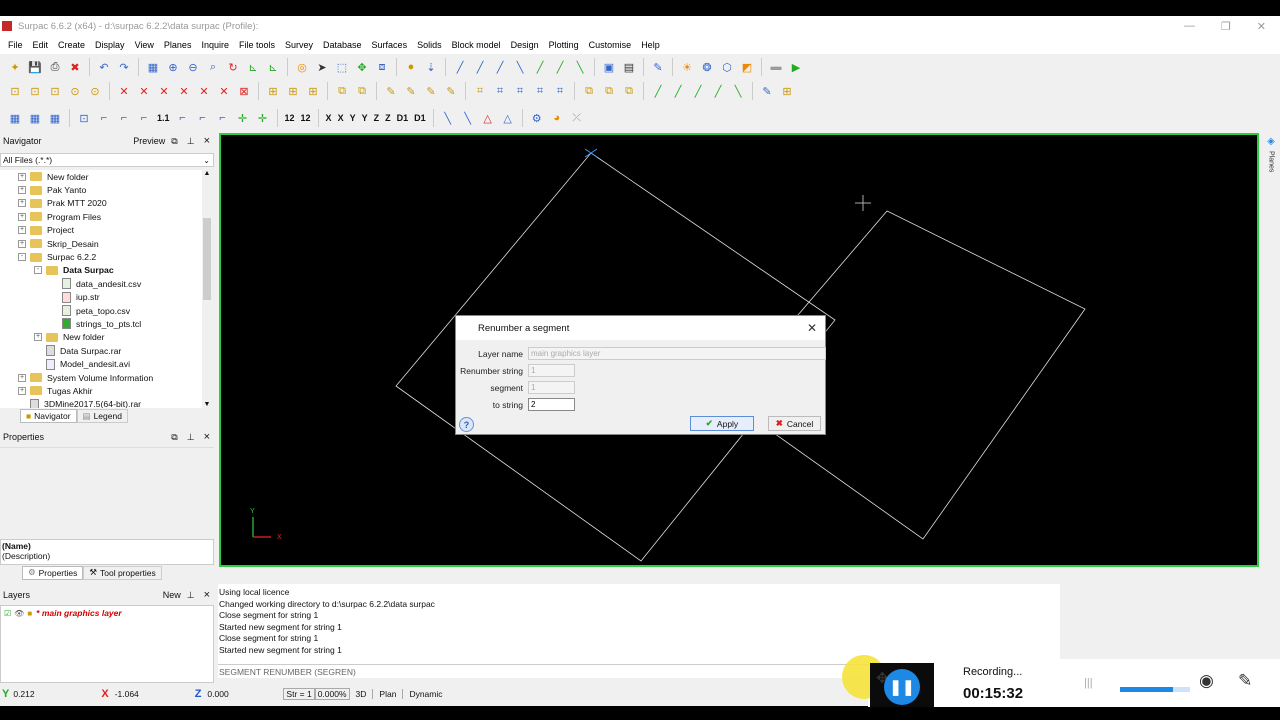 This screenshot has height=720, width=1280. Describe the element at coordinates (508, 118) in the screenshot. I see `warning-icon: △` at that location.